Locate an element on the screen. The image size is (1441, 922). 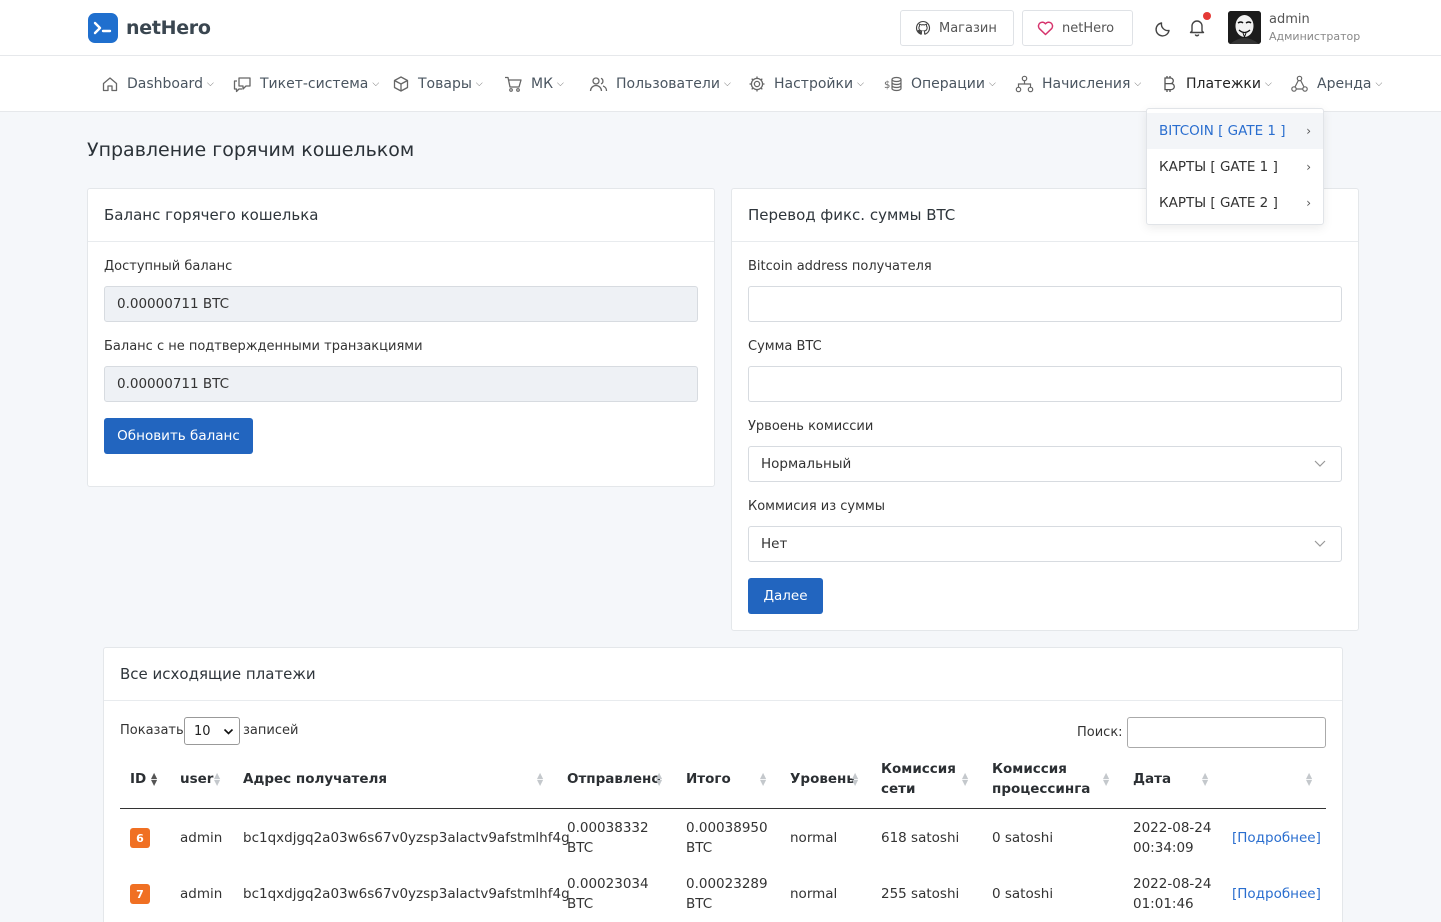
avatar is located at coordinates (1244, 27).